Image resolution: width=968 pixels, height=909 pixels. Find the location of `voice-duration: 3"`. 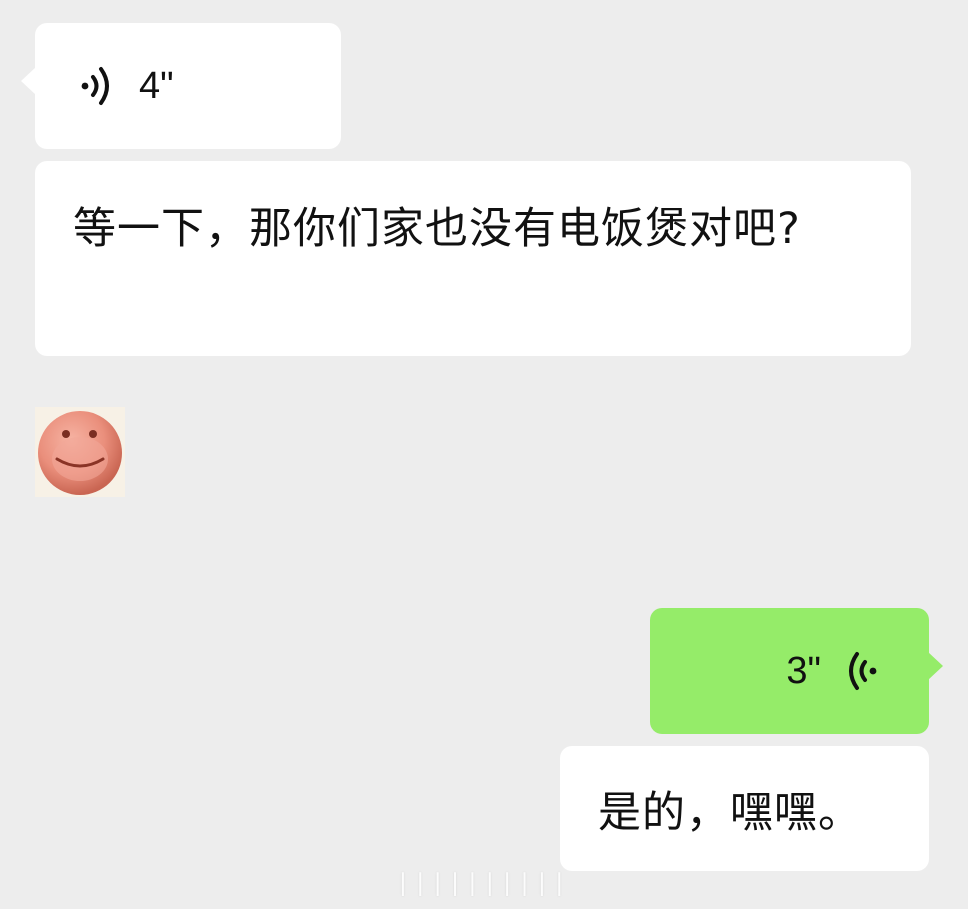

voice-duration: 3" is located at coordinates (803, 670).